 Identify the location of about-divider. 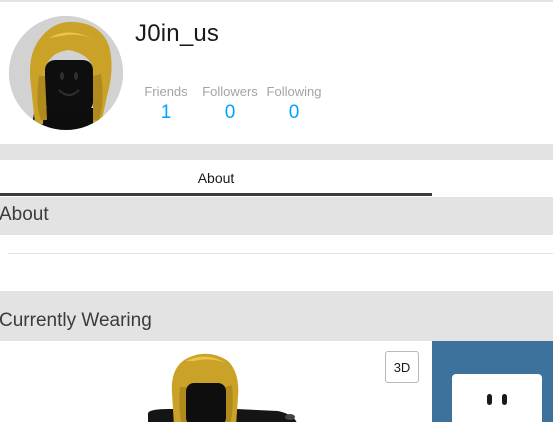
(280, 253).